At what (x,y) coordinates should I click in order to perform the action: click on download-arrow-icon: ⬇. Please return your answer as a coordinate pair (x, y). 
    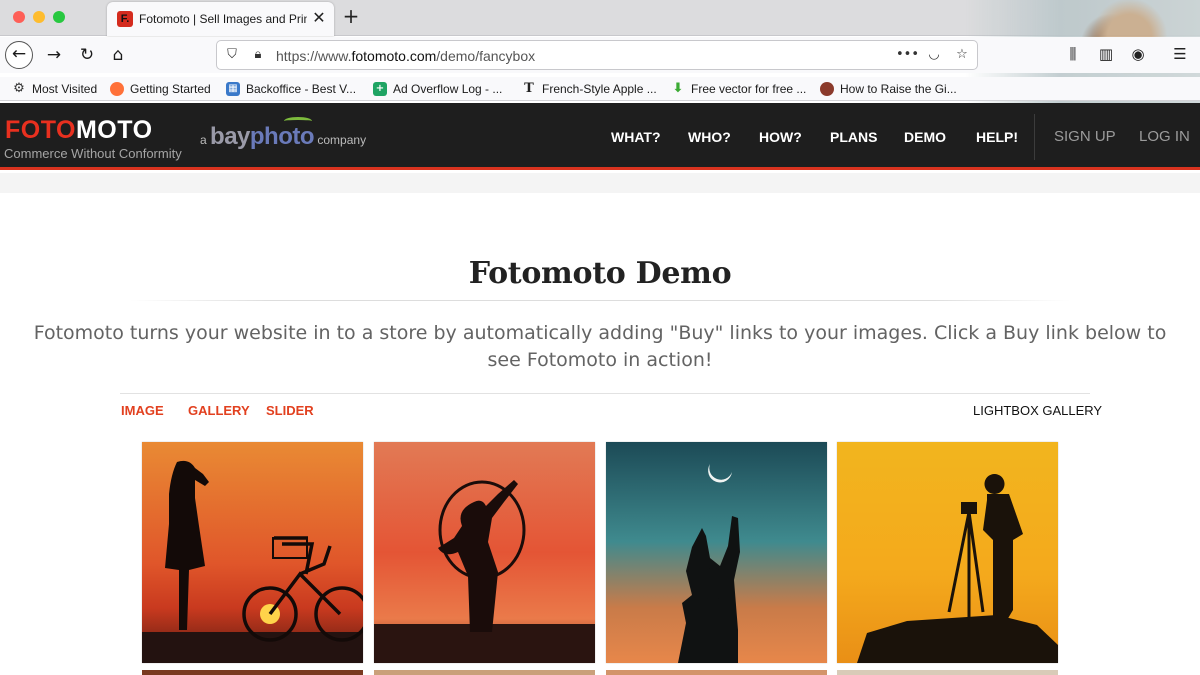
    Looking at the image, I should click on (678, 88).